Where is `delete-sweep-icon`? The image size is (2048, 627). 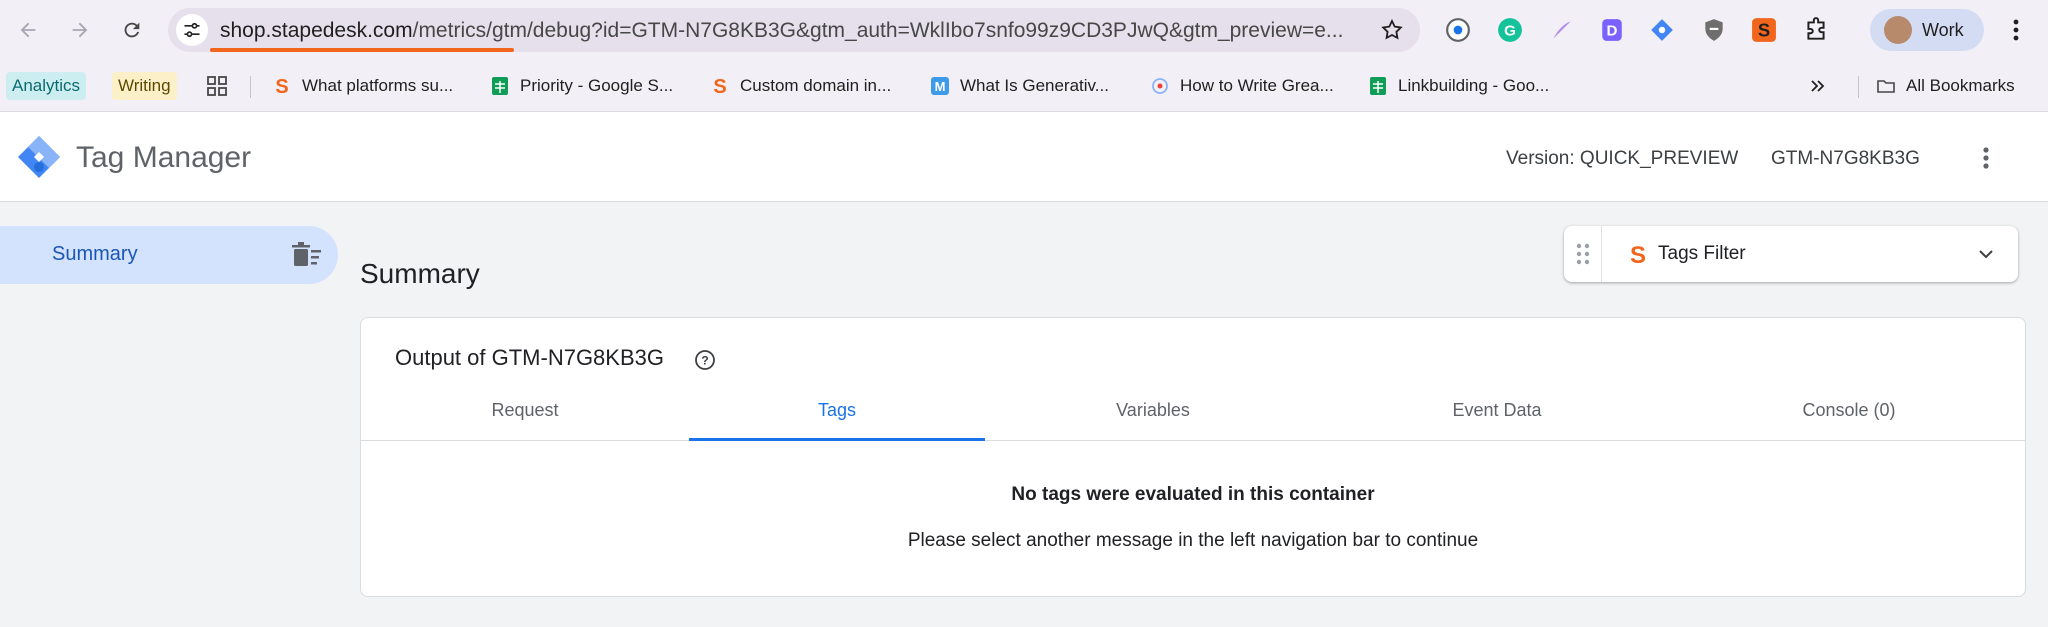
delete-sweep-icon is located at coordinates (307, 255).